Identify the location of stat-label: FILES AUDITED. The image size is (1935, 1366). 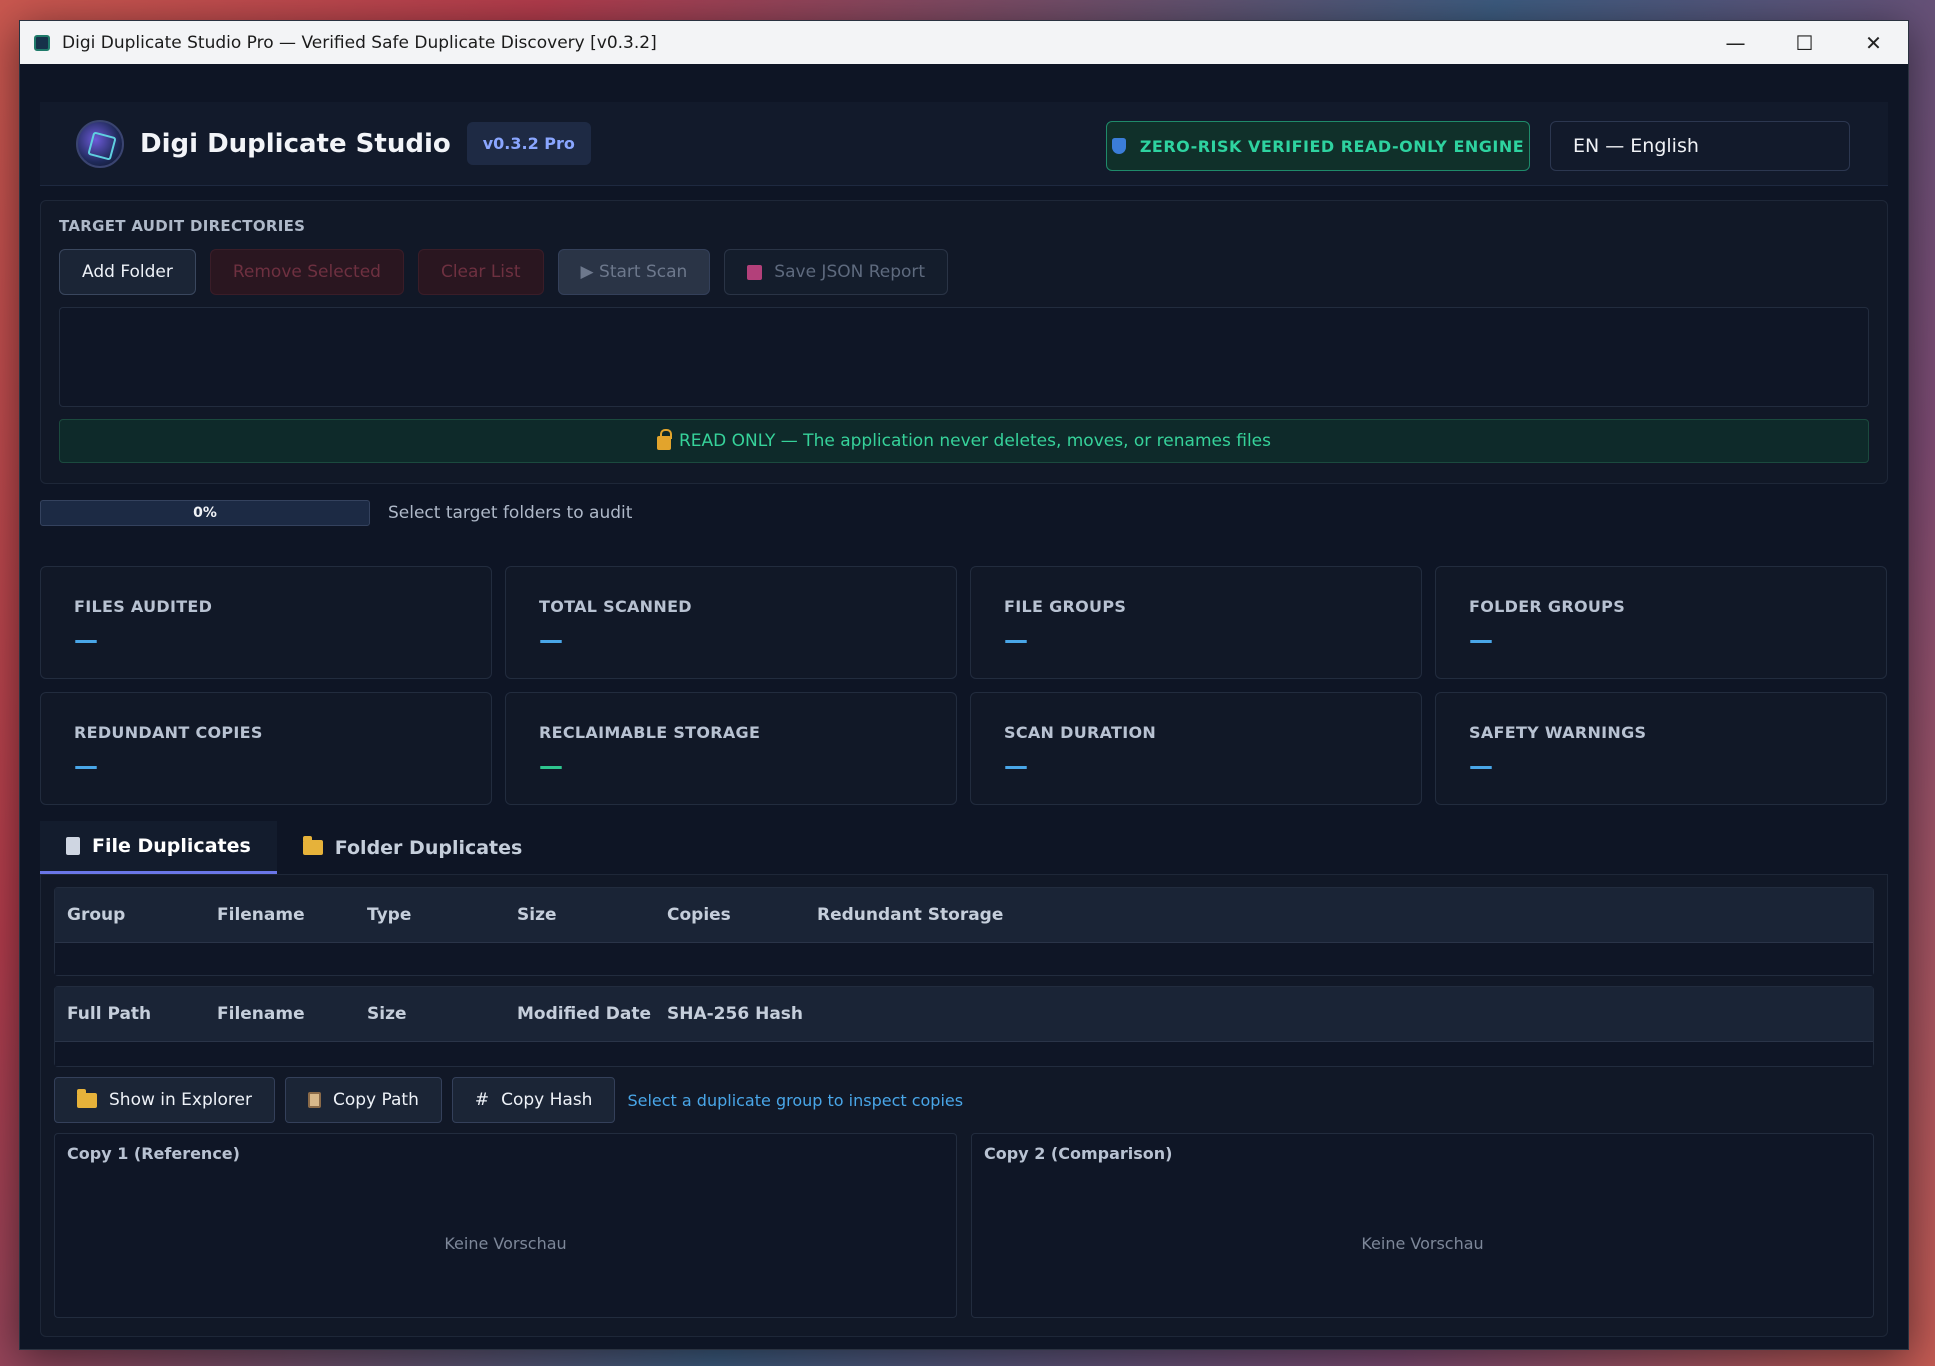
(143, 606).